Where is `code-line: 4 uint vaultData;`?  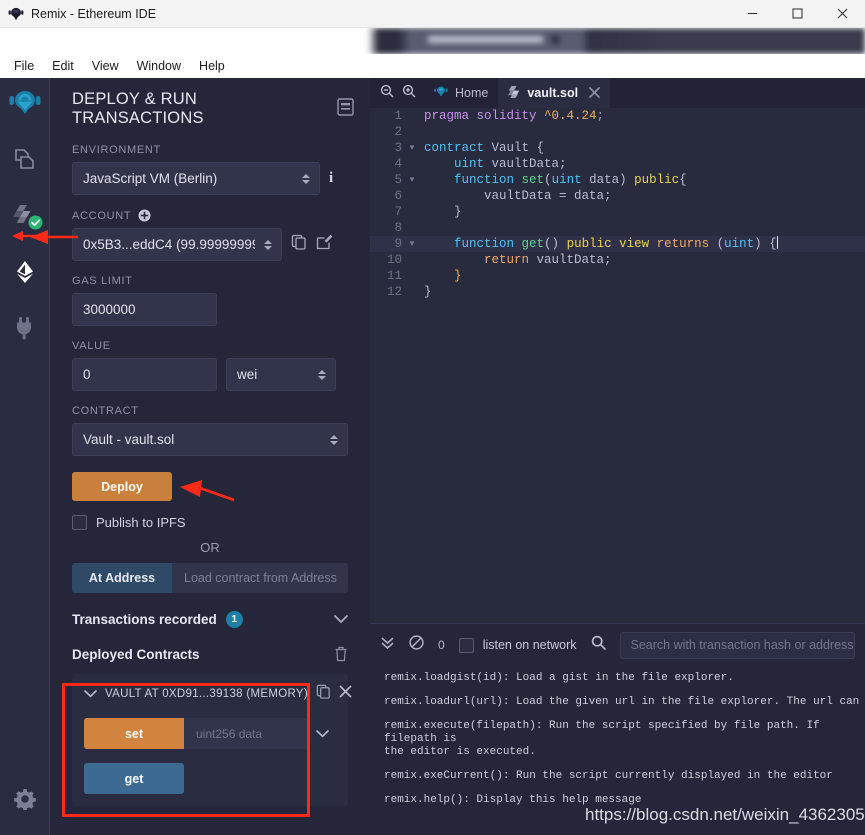
code-line: 4 uint vaultData; is located at coordinates (617, 164).